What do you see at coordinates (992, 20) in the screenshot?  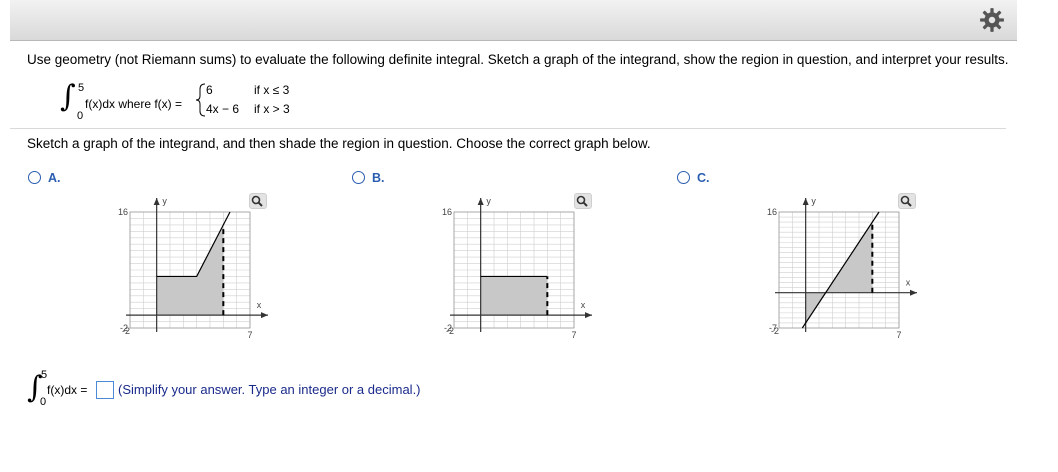 I see `gear-icon` at bounding box center [992, 20].